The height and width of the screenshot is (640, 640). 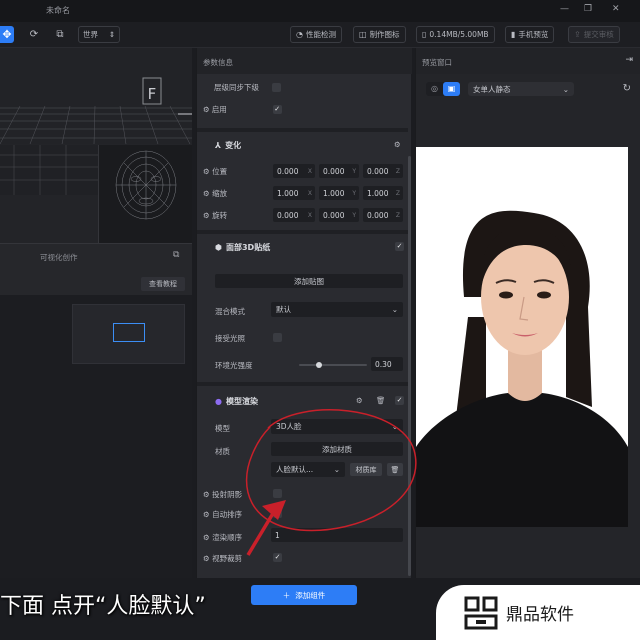 What do you see at coordinates (277, 493) in the screenshot?
I see `cast-shadow-checkbox` at bounding box center [277, 493].